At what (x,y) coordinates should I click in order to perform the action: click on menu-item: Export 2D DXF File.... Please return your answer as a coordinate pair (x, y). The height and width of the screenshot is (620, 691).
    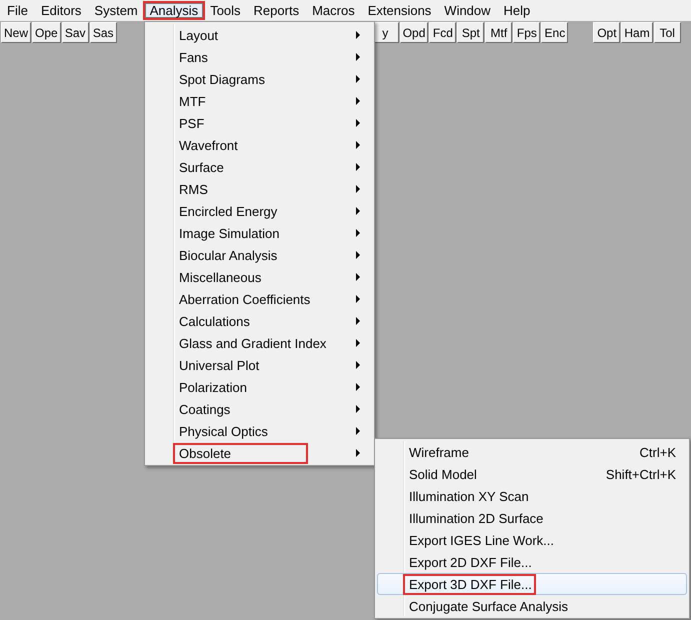
    Looking at the image, I should click on (542, 562).